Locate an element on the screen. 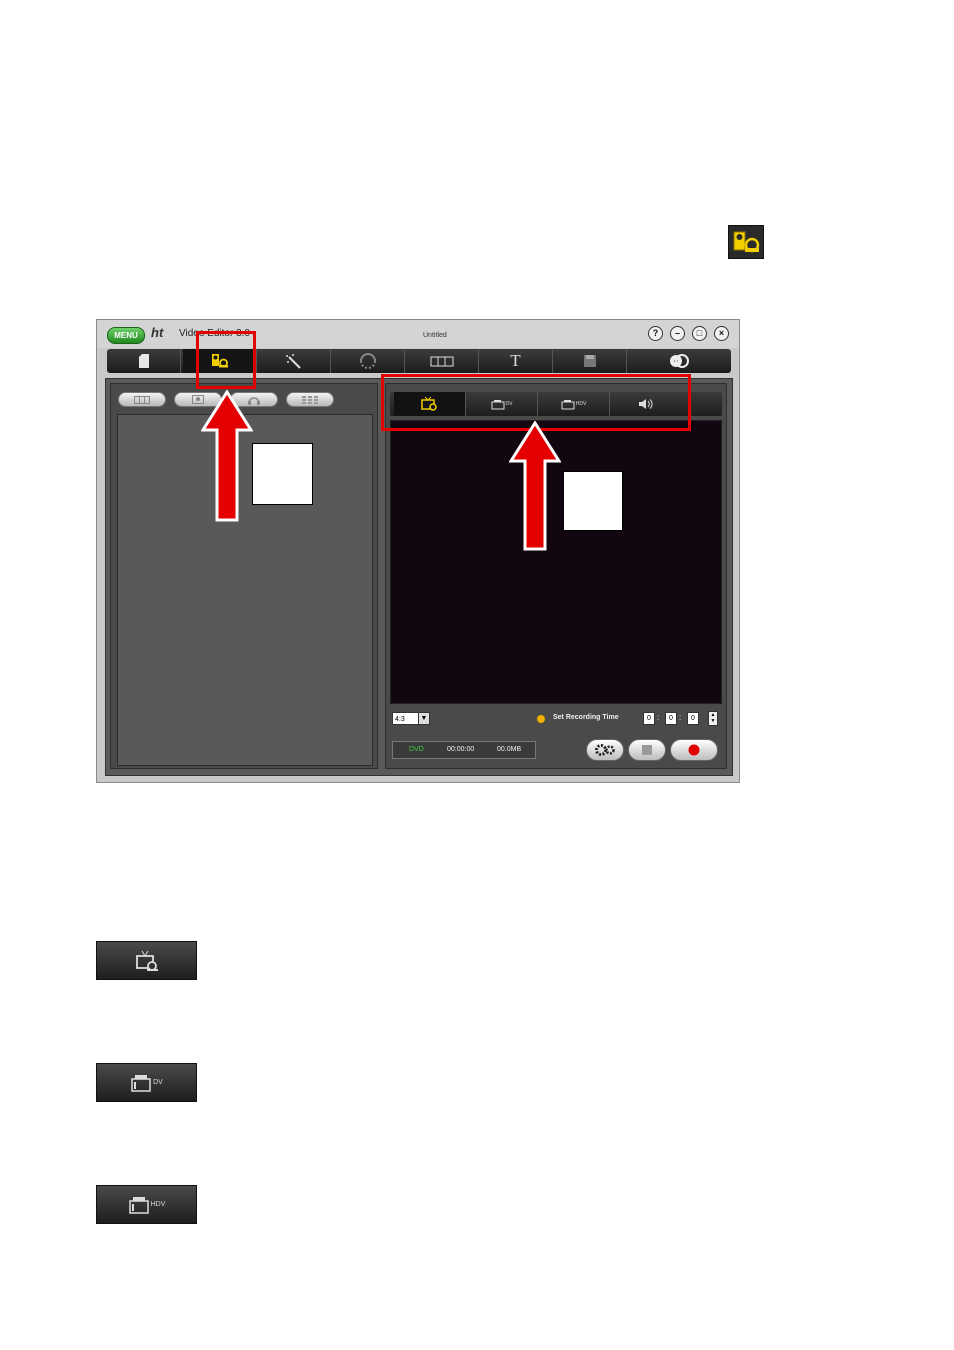  document-icon is located at coordinates (143, 361).